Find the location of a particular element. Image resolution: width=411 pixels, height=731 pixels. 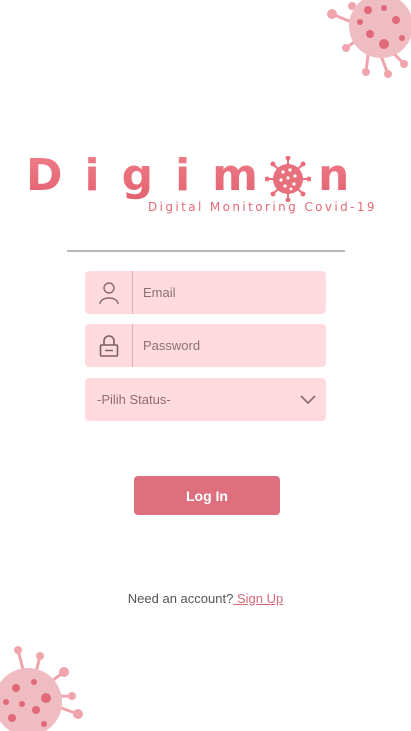

password-placeholder: Password is located at coordinates (172, 345).